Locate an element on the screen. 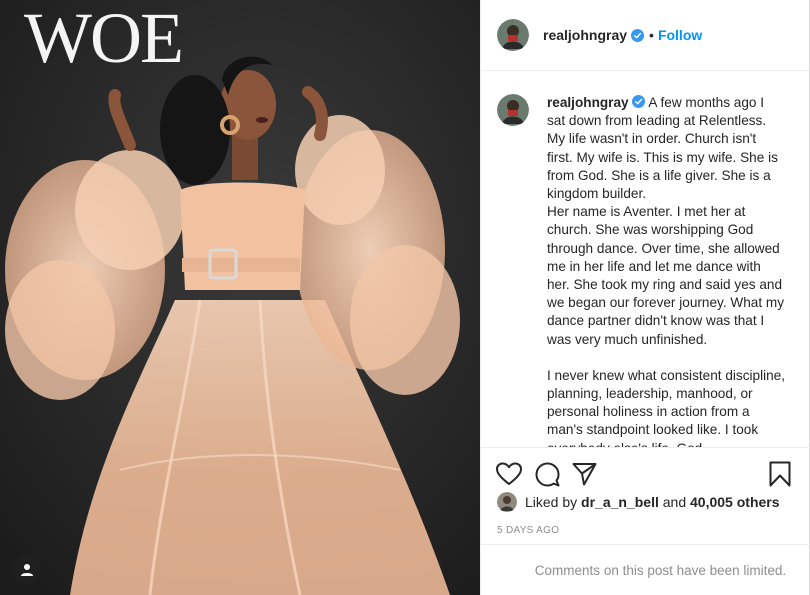 This screenshot has height=595, width=810. comments-limited-notice: Comments on this post have been limited. is located at coordinates (660, 570).